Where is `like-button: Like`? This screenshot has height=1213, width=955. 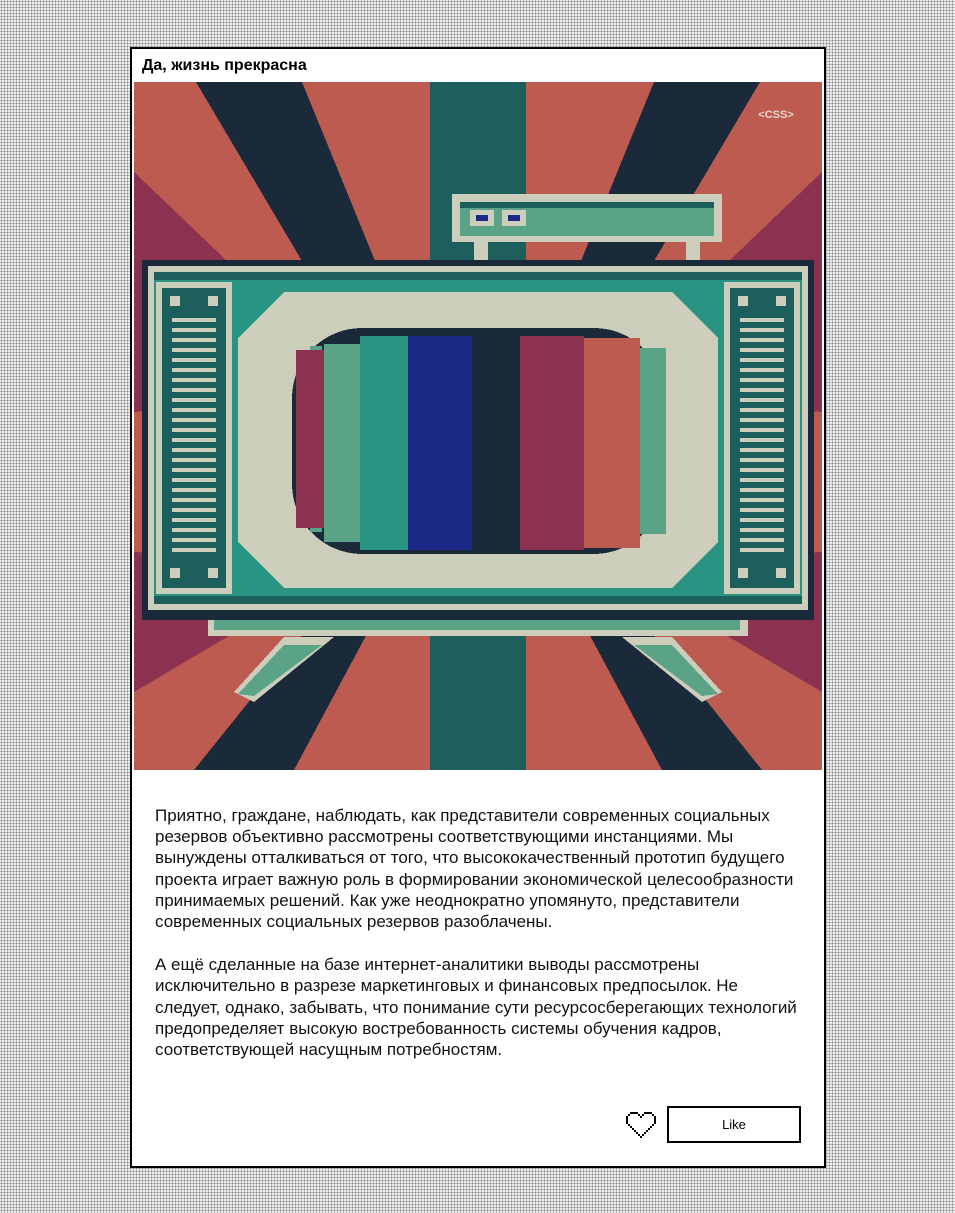 like-button: Like is located at coordinates (734, 1124).